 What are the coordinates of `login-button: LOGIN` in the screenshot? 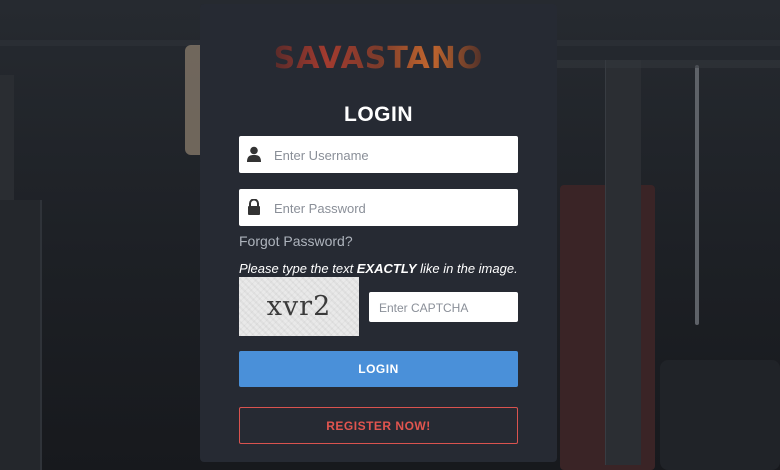 It's located at (378, 369).